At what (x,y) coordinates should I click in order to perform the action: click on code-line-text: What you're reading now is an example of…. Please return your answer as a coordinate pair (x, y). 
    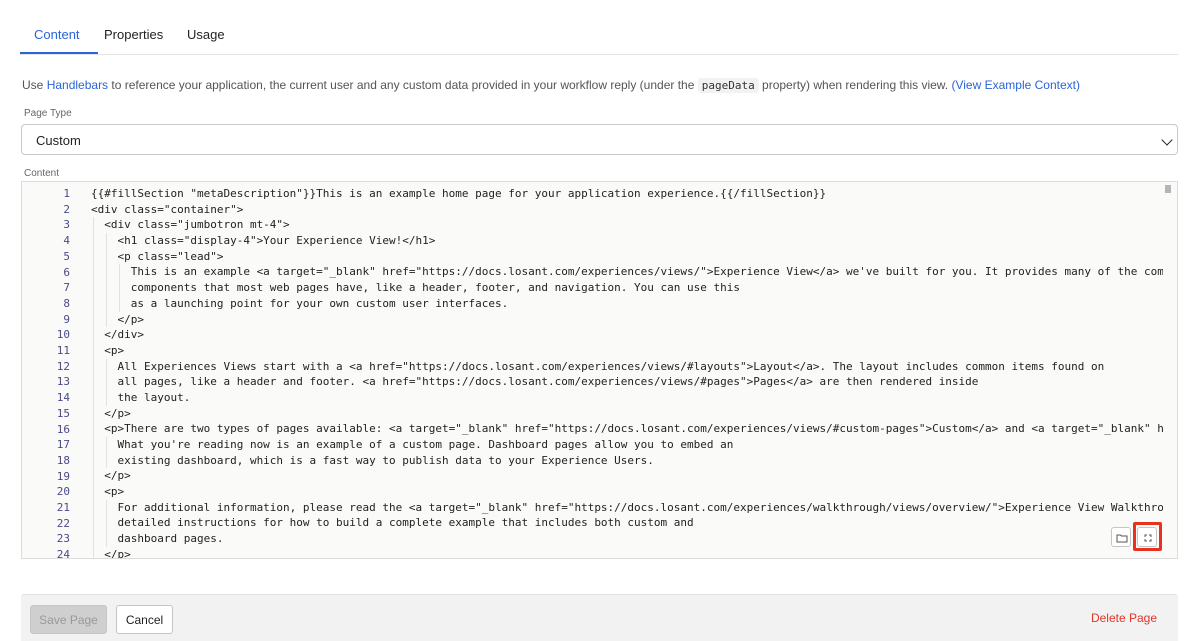
    Looking at the image, I should click on (412, 444).